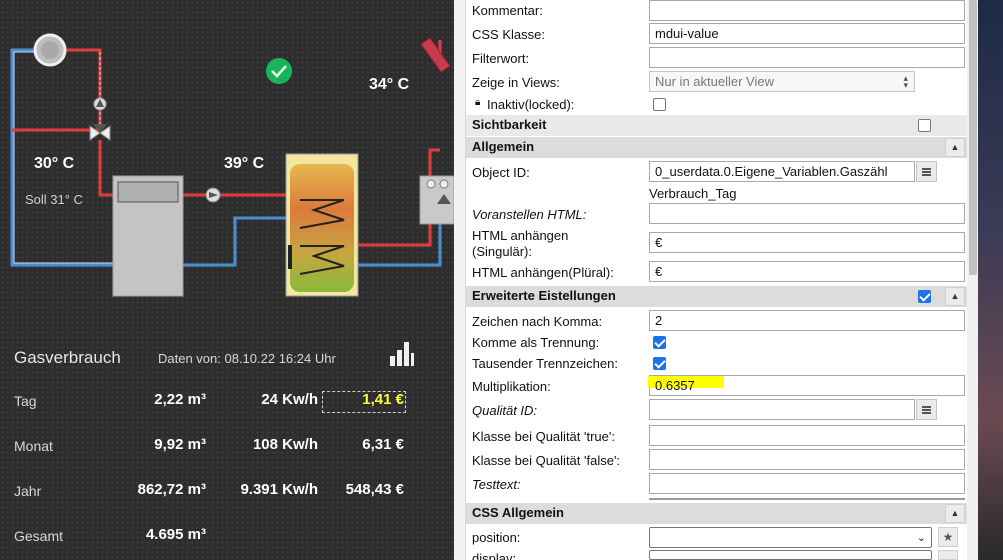  I want to click on erweiterte-checkbox, so click(924, 296).